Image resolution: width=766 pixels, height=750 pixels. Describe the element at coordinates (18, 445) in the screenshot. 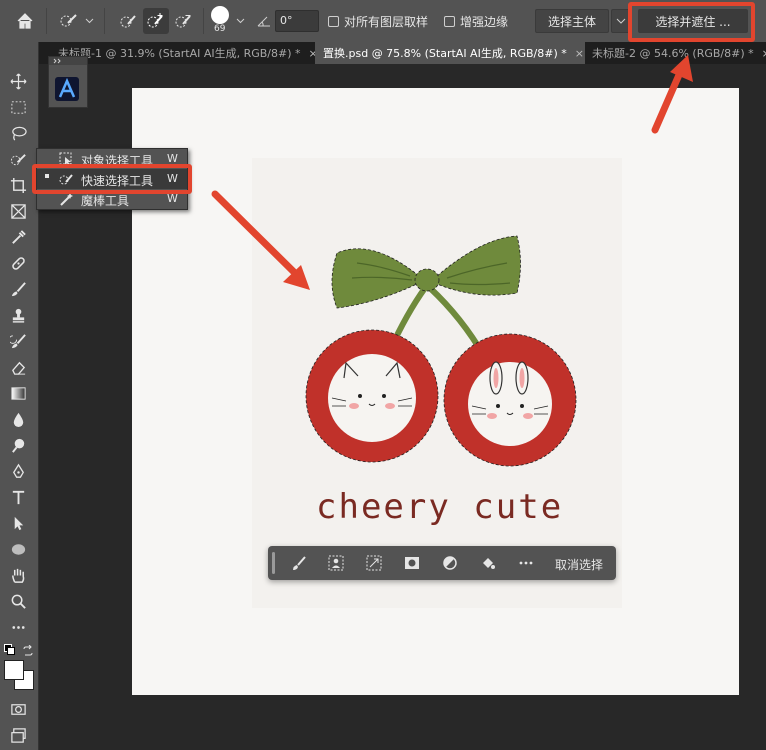

I see `dodge-icon` at that location.